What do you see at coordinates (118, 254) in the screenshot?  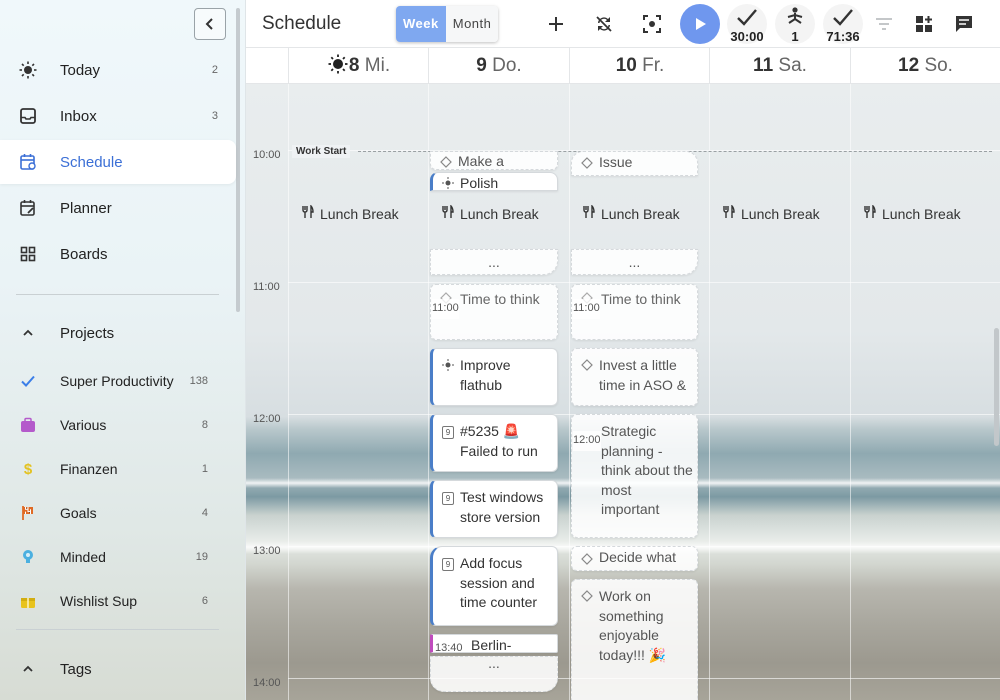 I see `sidebar-item-boards: Boards` at bounding box center [118, 254].